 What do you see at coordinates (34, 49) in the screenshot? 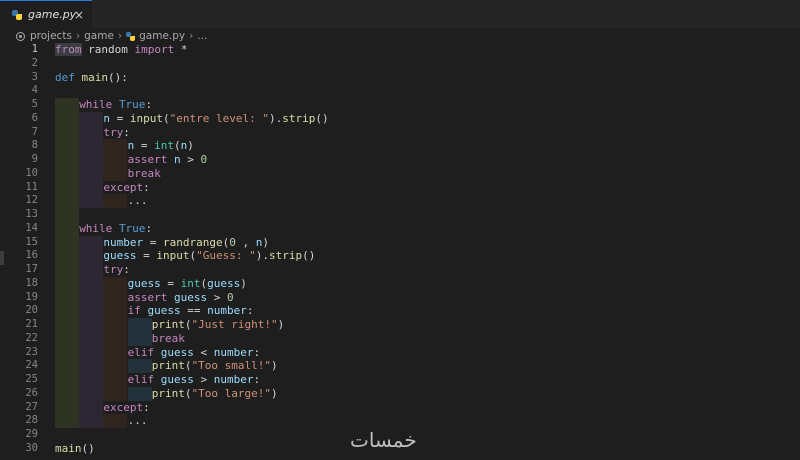
I see `line-number: 1` at bounding box center [34, 49].